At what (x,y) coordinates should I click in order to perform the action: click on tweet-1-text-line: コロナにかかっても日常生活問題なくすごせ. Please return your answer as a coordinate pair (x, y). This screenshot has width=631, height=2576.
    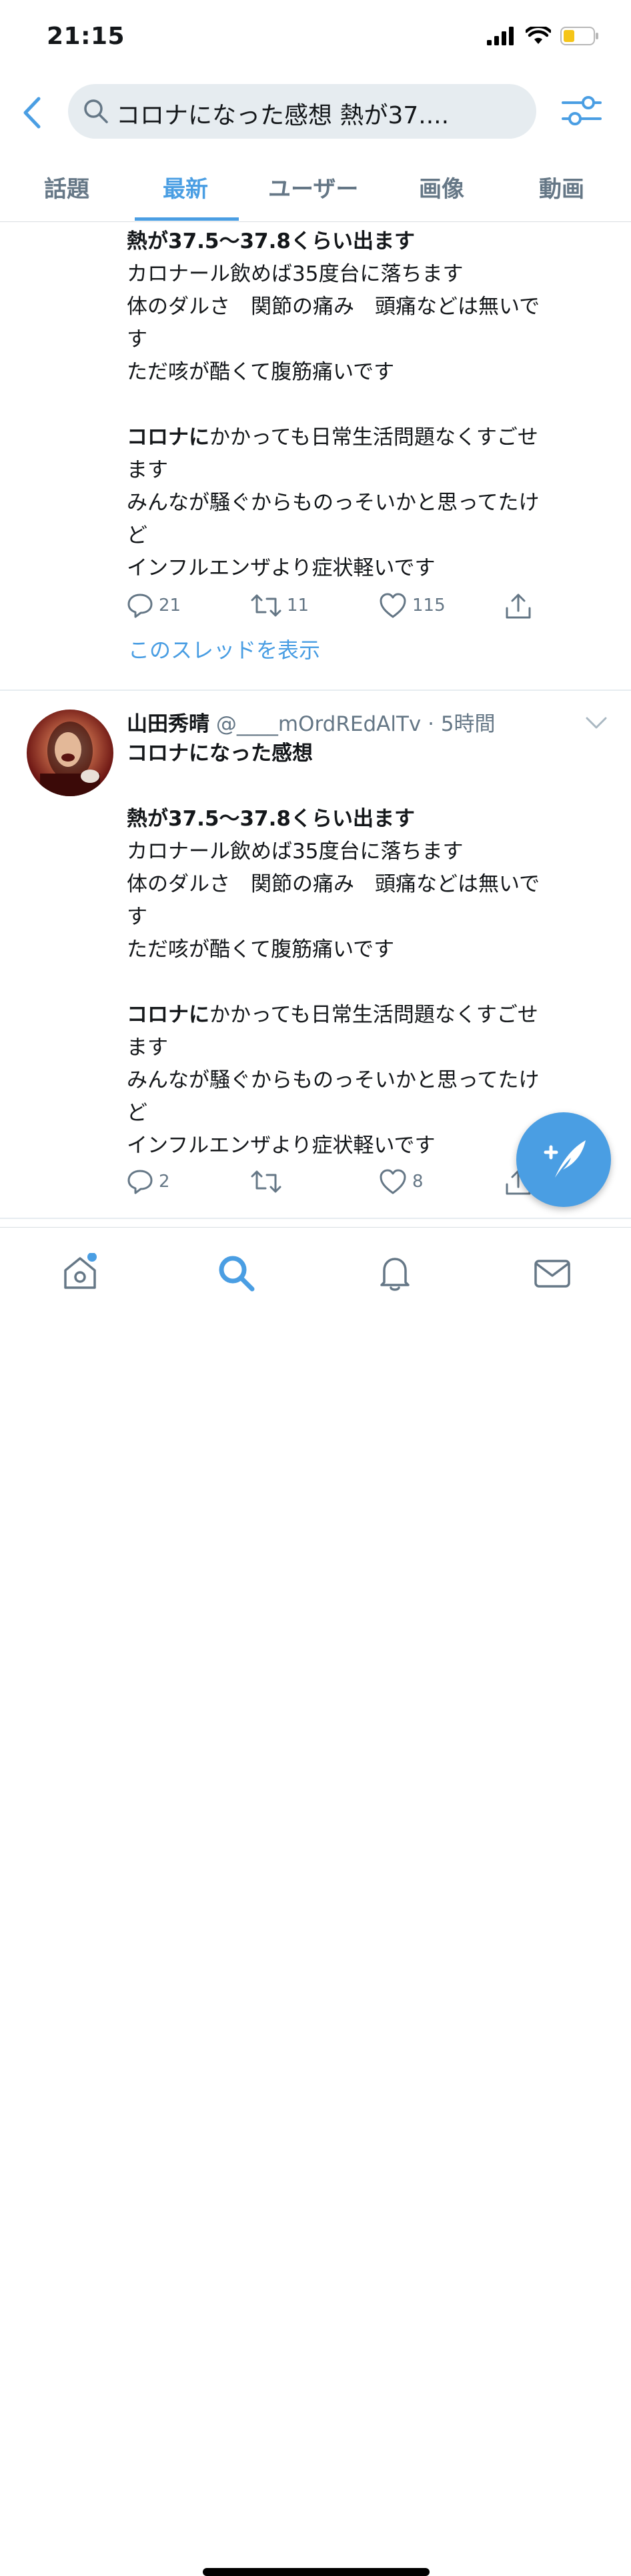
    Looking at the image, I should click on (332, 437).